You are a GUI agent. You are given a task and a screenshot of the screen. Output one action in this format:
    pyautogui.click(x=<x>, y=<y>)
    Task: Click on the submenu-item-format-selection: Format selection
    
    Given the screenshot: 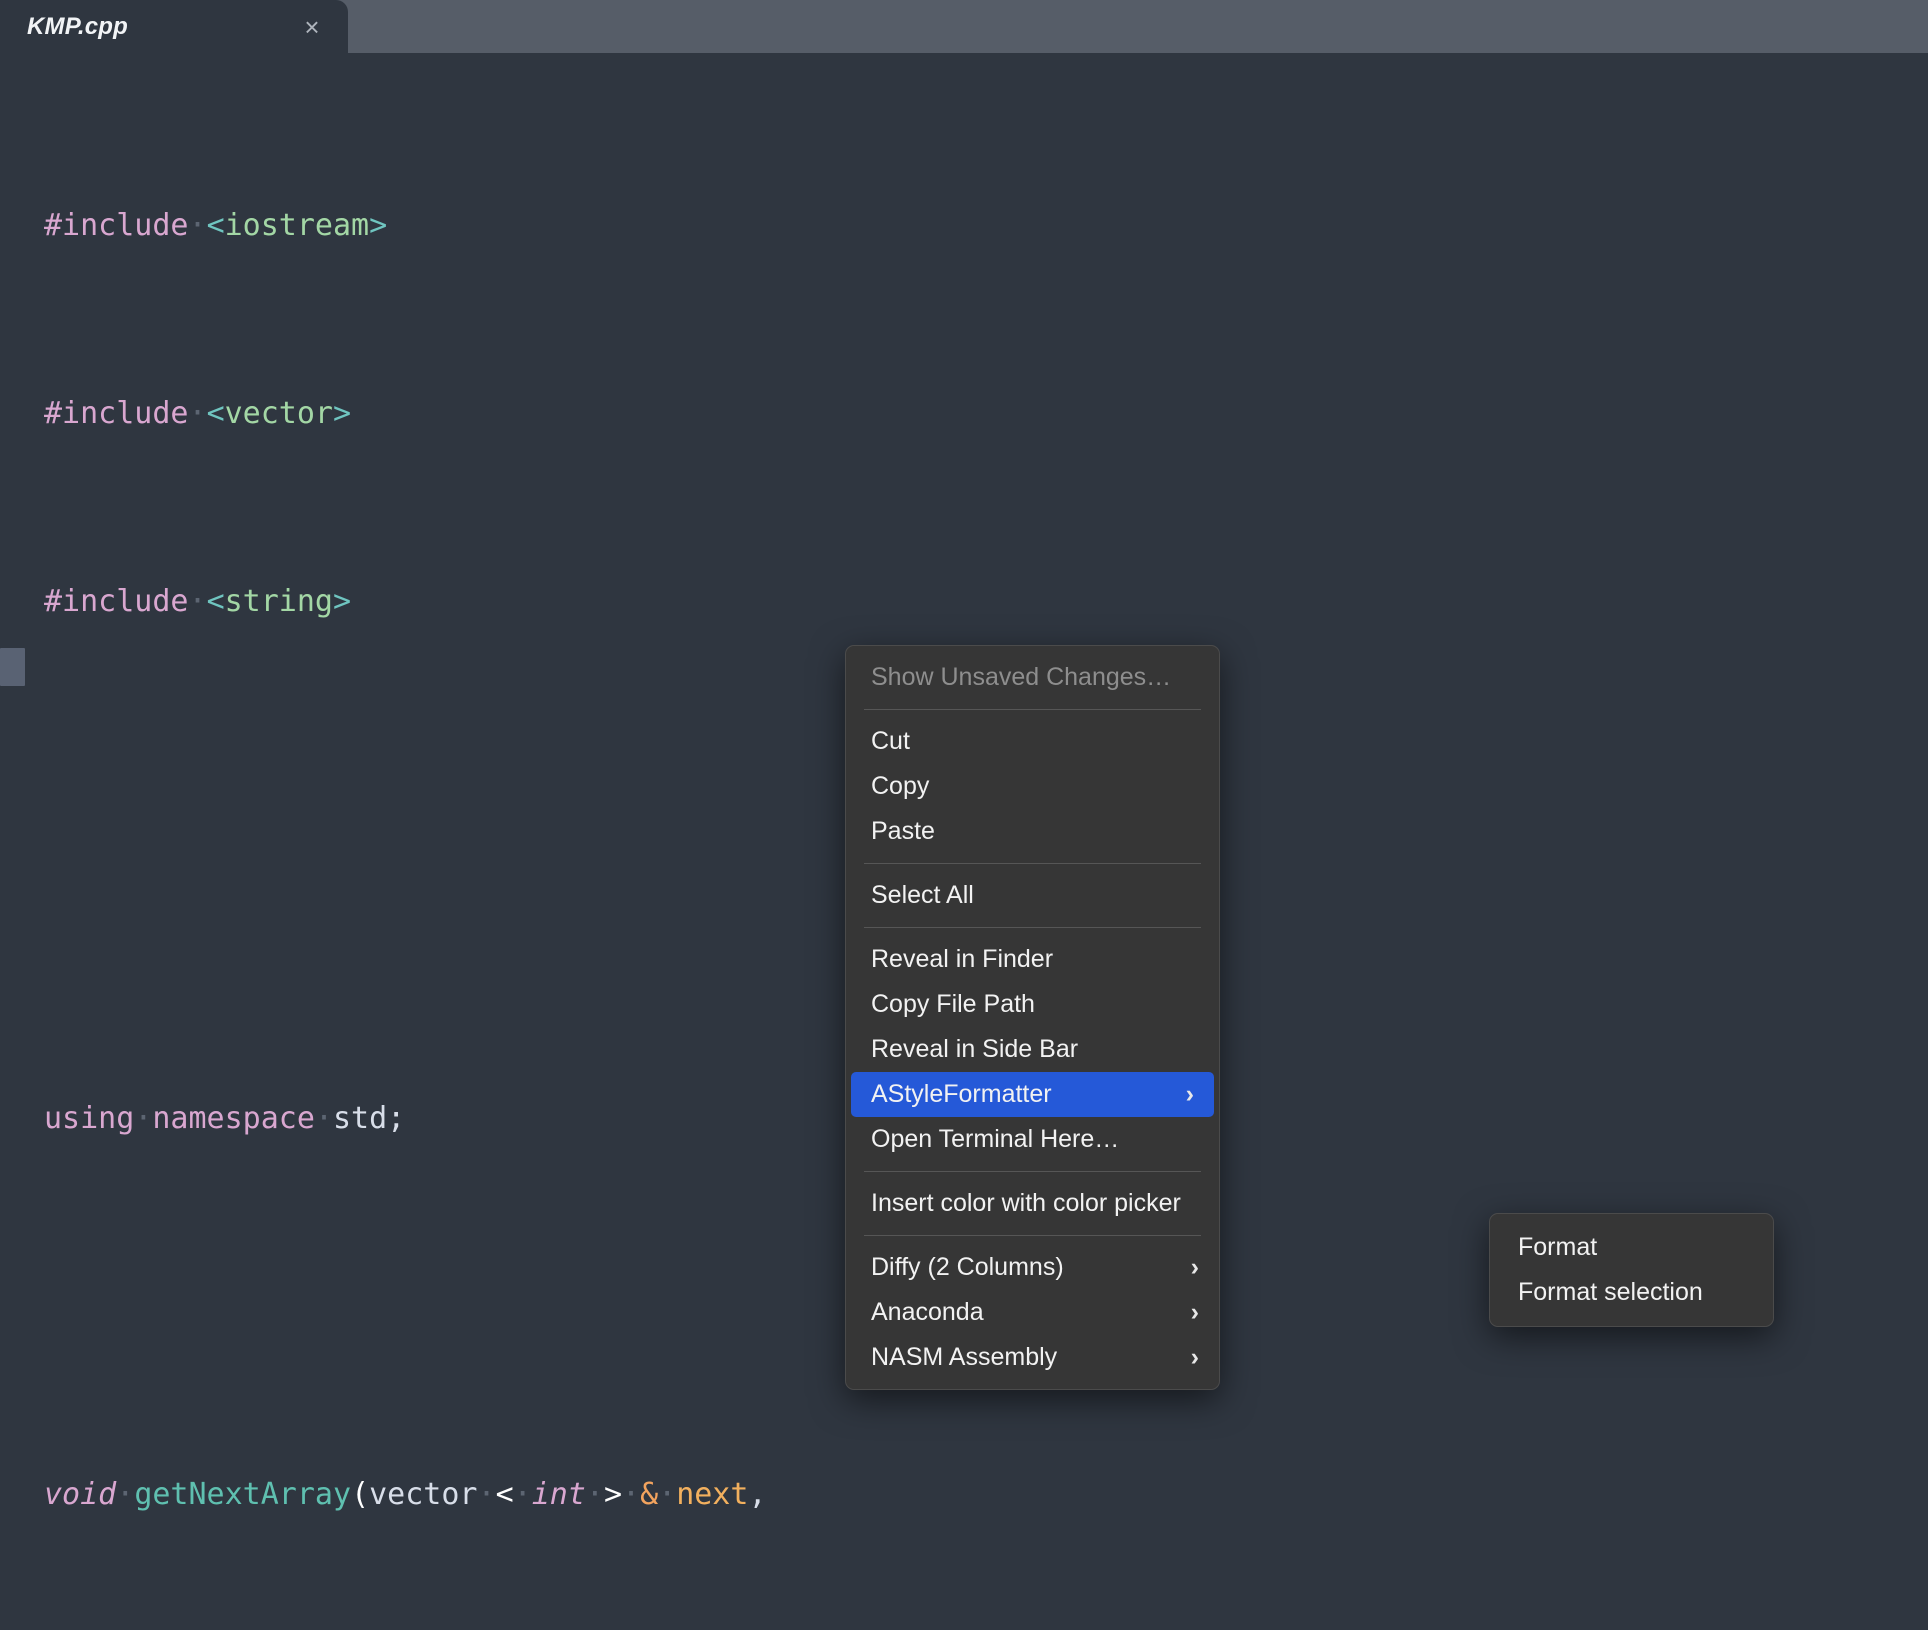 What is the action you would take?
    pyautogui.click(x=1631, y=1292)
    